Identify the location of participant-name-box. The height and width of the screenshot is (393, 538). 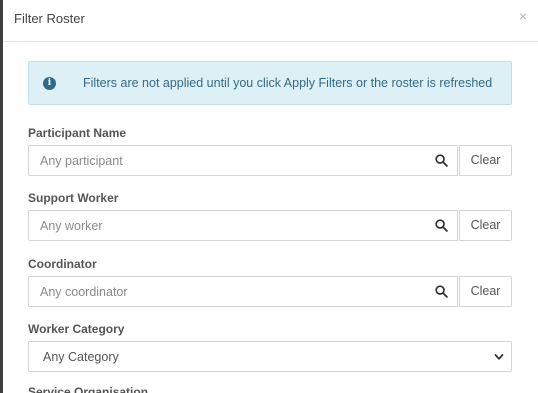
(243, 160).